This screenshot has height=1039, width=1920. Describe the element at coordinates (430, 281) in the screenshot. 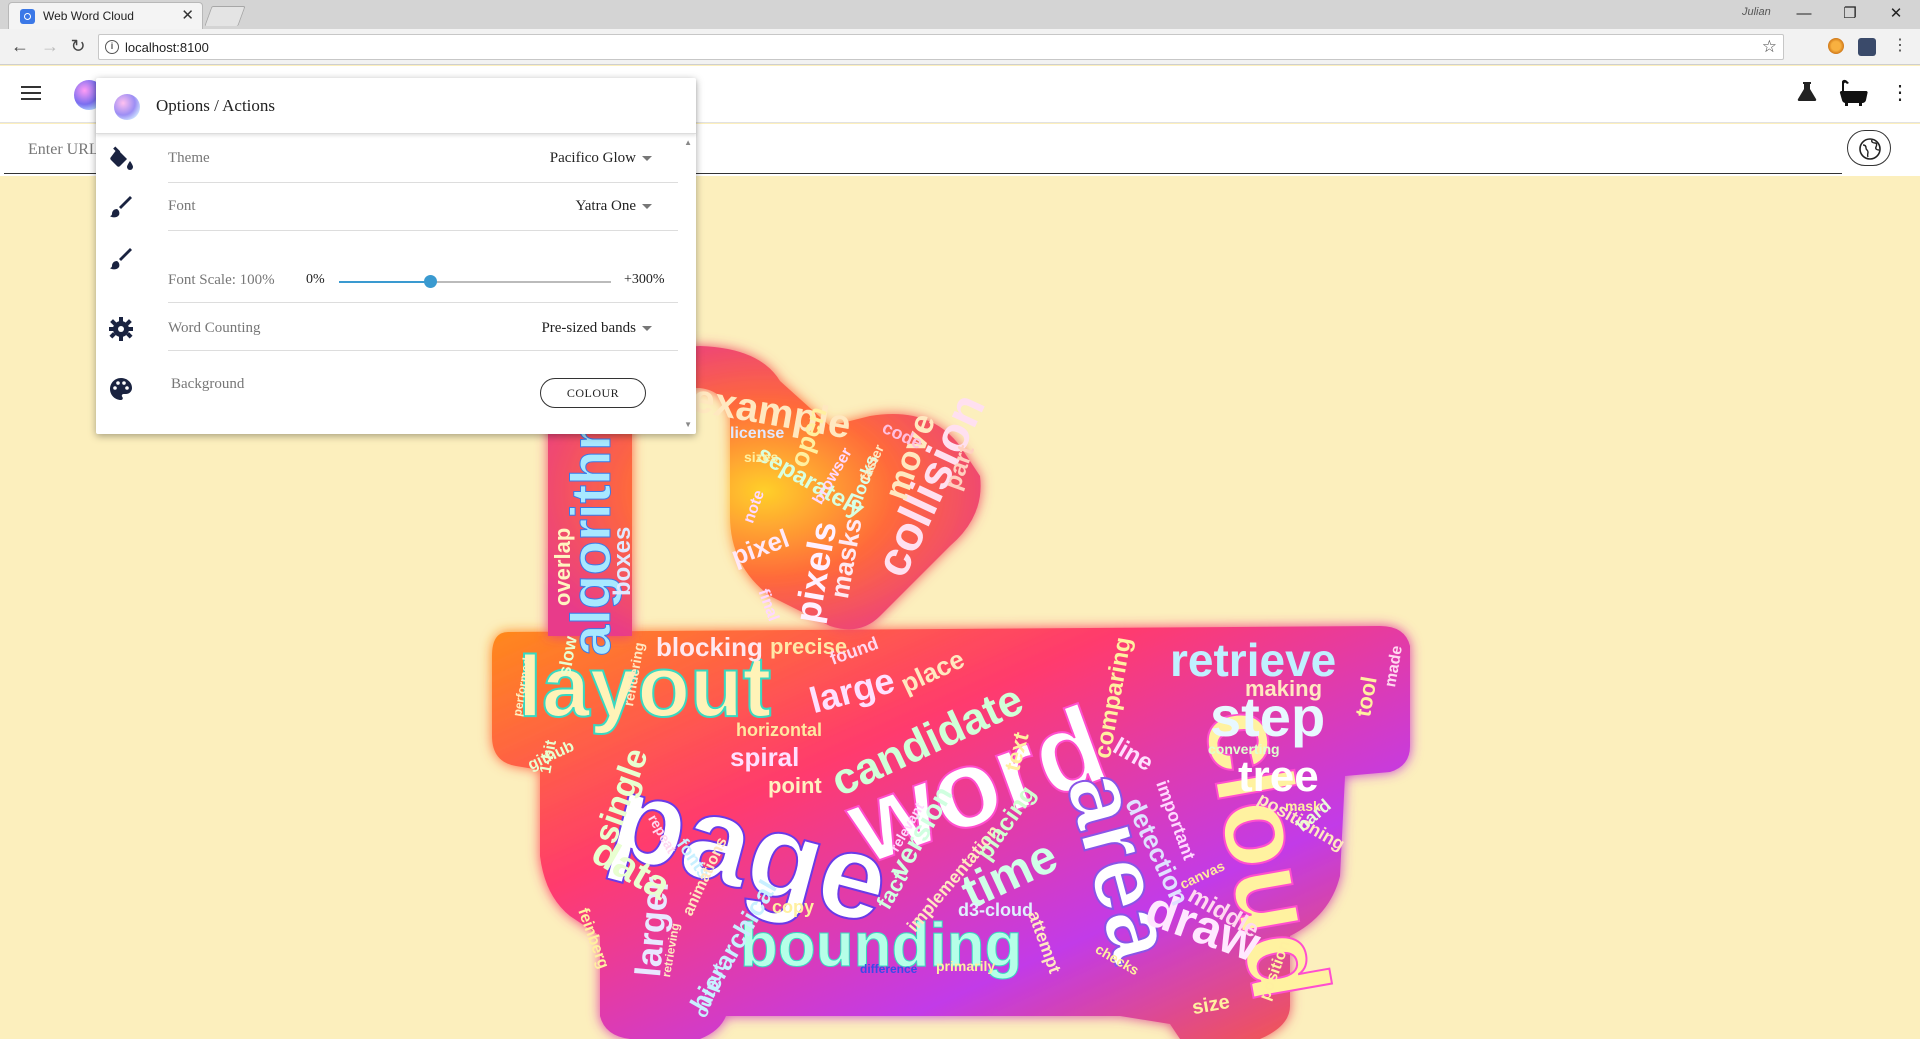

I see `font-scale-slider-knob` at that location.